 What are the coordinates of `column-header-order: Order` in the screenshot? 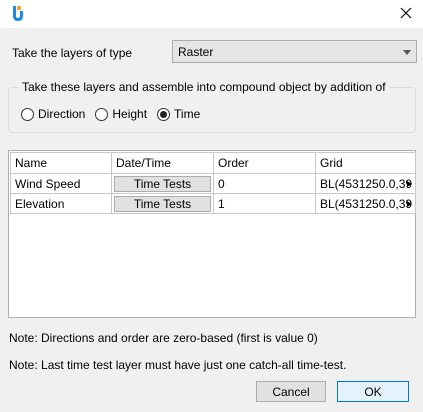 It's located at (264, 163).